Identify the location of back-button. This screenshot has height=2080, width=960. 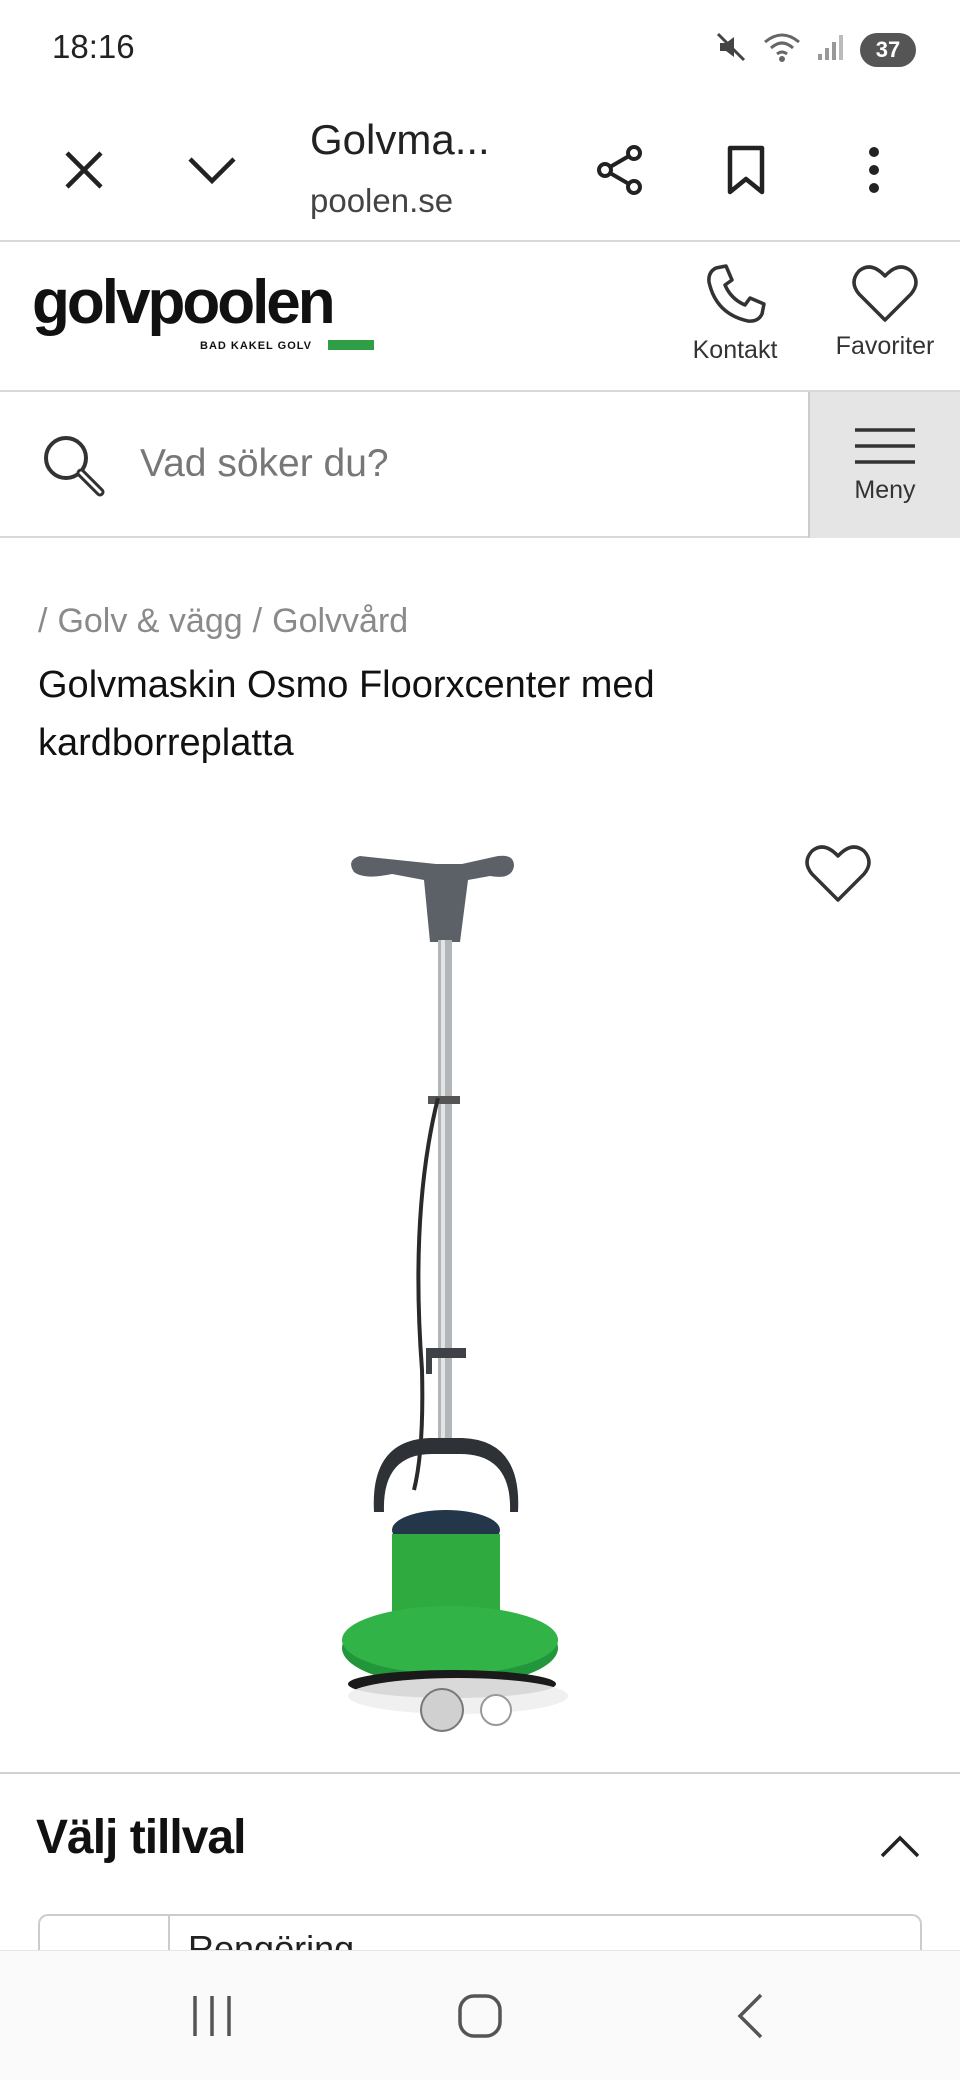
(750, 2016).